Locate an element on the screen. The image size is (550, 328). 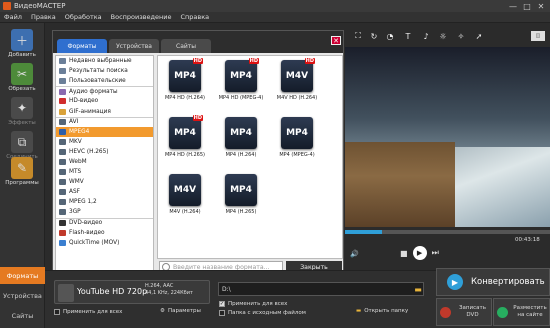
category-label: MTS is located at coordinates (75, 172).